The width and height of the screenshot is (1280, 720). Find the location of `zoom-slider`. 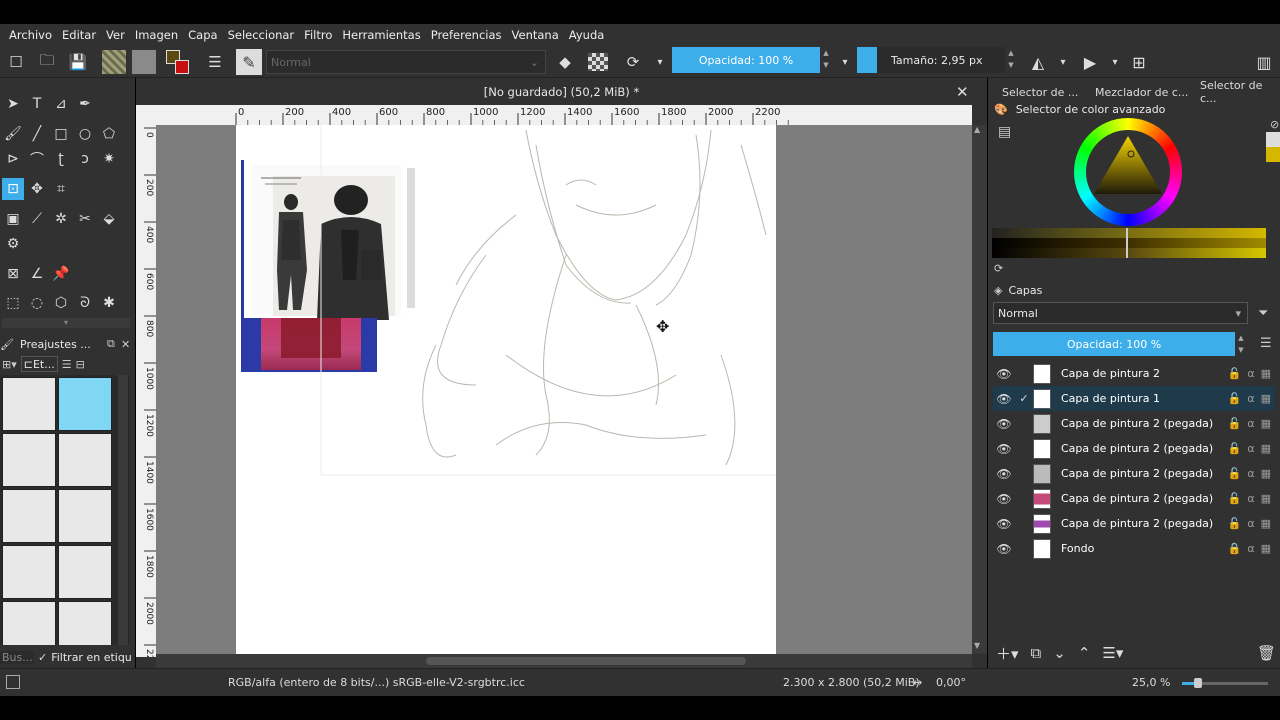

zoom-slider is located at coordinates (1225, 683).